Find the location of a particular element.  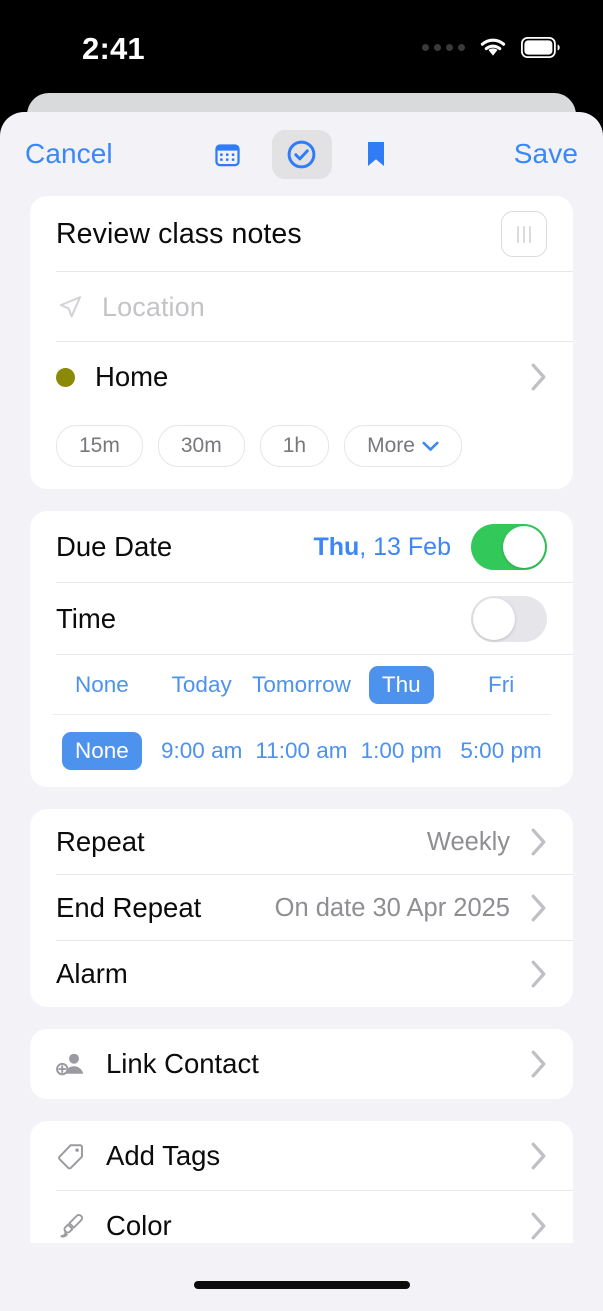

quick-label: 1:00 pm is located at coordinates (401, 750).